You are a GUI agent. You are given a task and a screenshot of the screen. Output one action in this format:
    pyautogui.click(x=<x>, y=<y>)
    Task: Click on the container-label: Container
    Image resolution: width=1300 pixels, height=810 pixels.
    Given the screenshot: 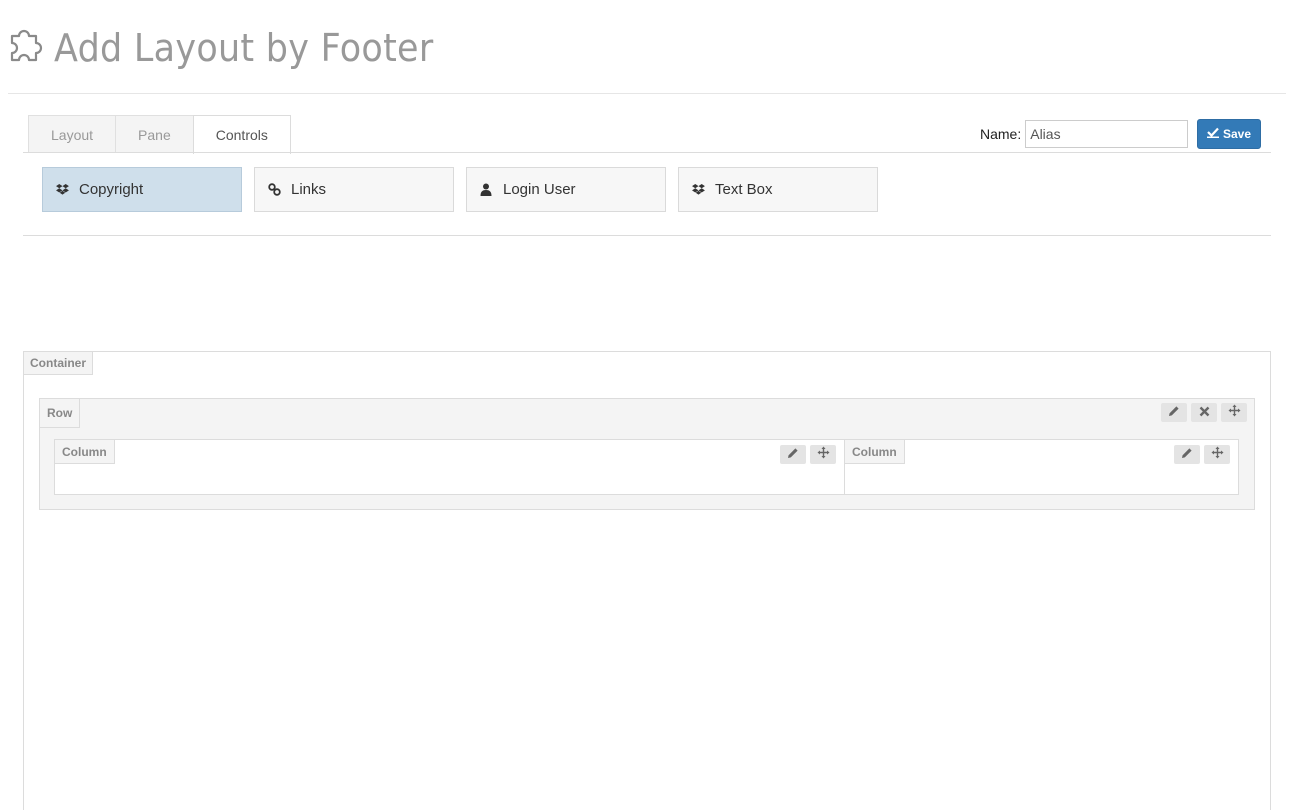 What is the action you would take?
    pyautogui.click(x=58, y=363)
    